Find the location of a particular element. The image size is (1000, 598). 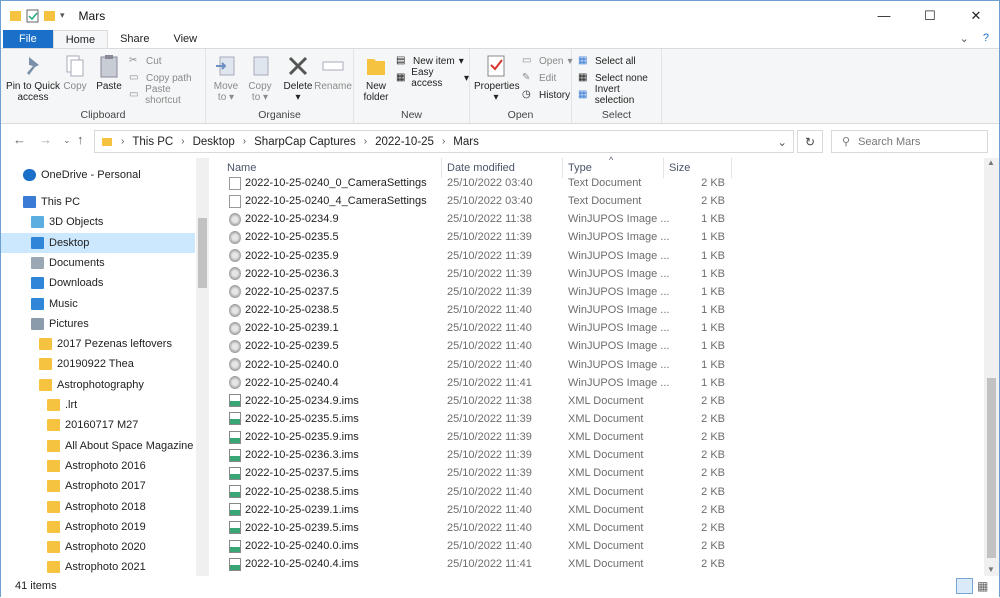

column-name: Name is located at coordinates (241, 168).